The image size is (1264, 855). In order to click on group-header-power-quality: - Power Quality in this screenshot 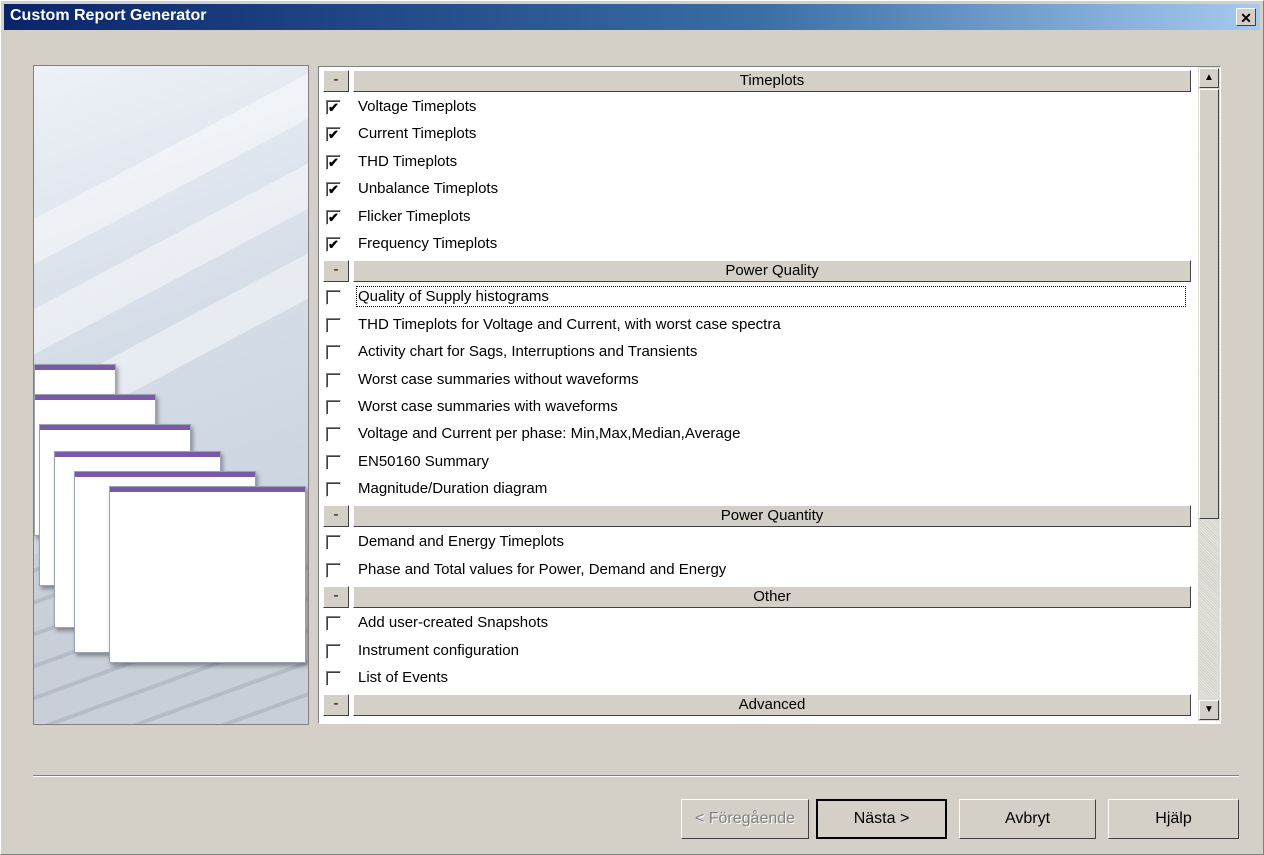, I will do `click(758, 272)`.